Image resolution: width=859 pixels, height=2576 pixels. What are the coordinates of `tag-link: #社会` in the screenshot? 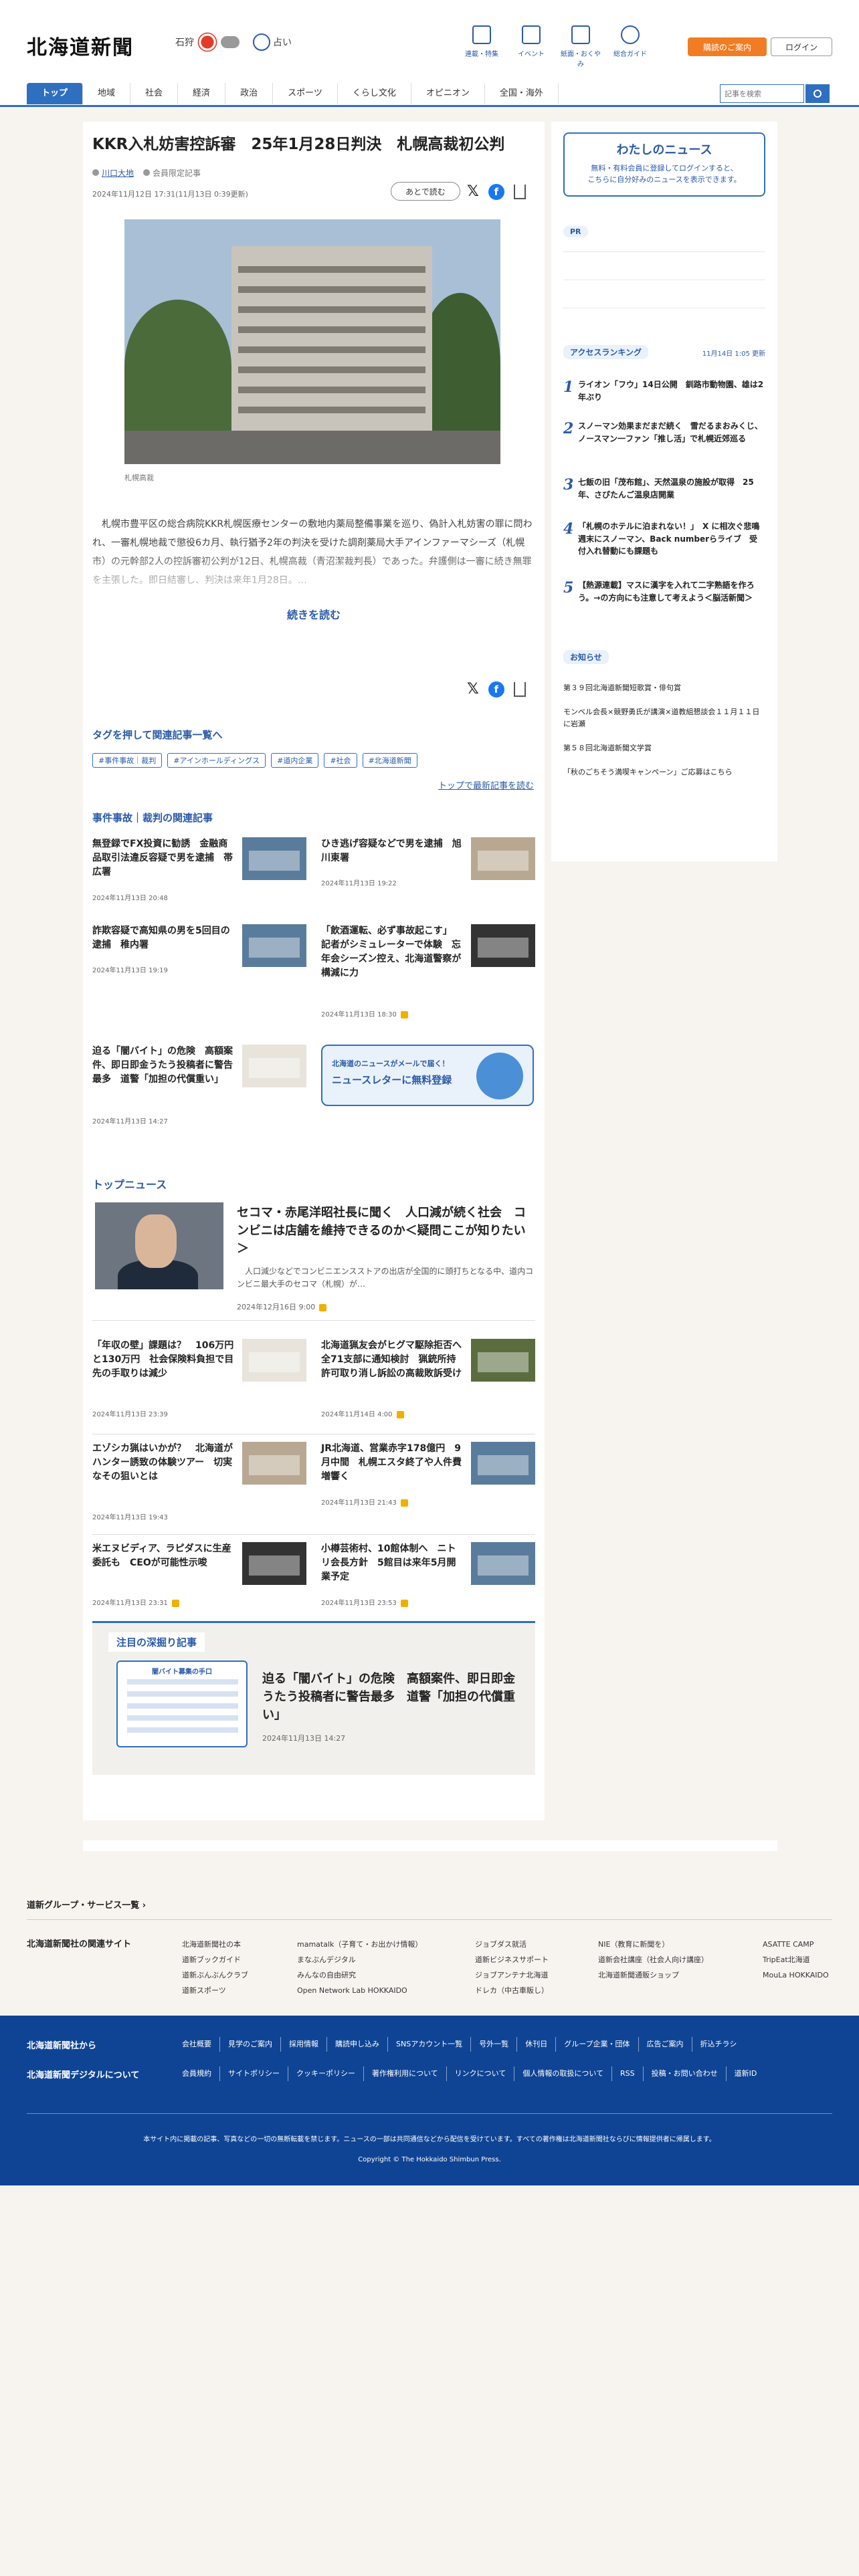 It's located at (340, 760).